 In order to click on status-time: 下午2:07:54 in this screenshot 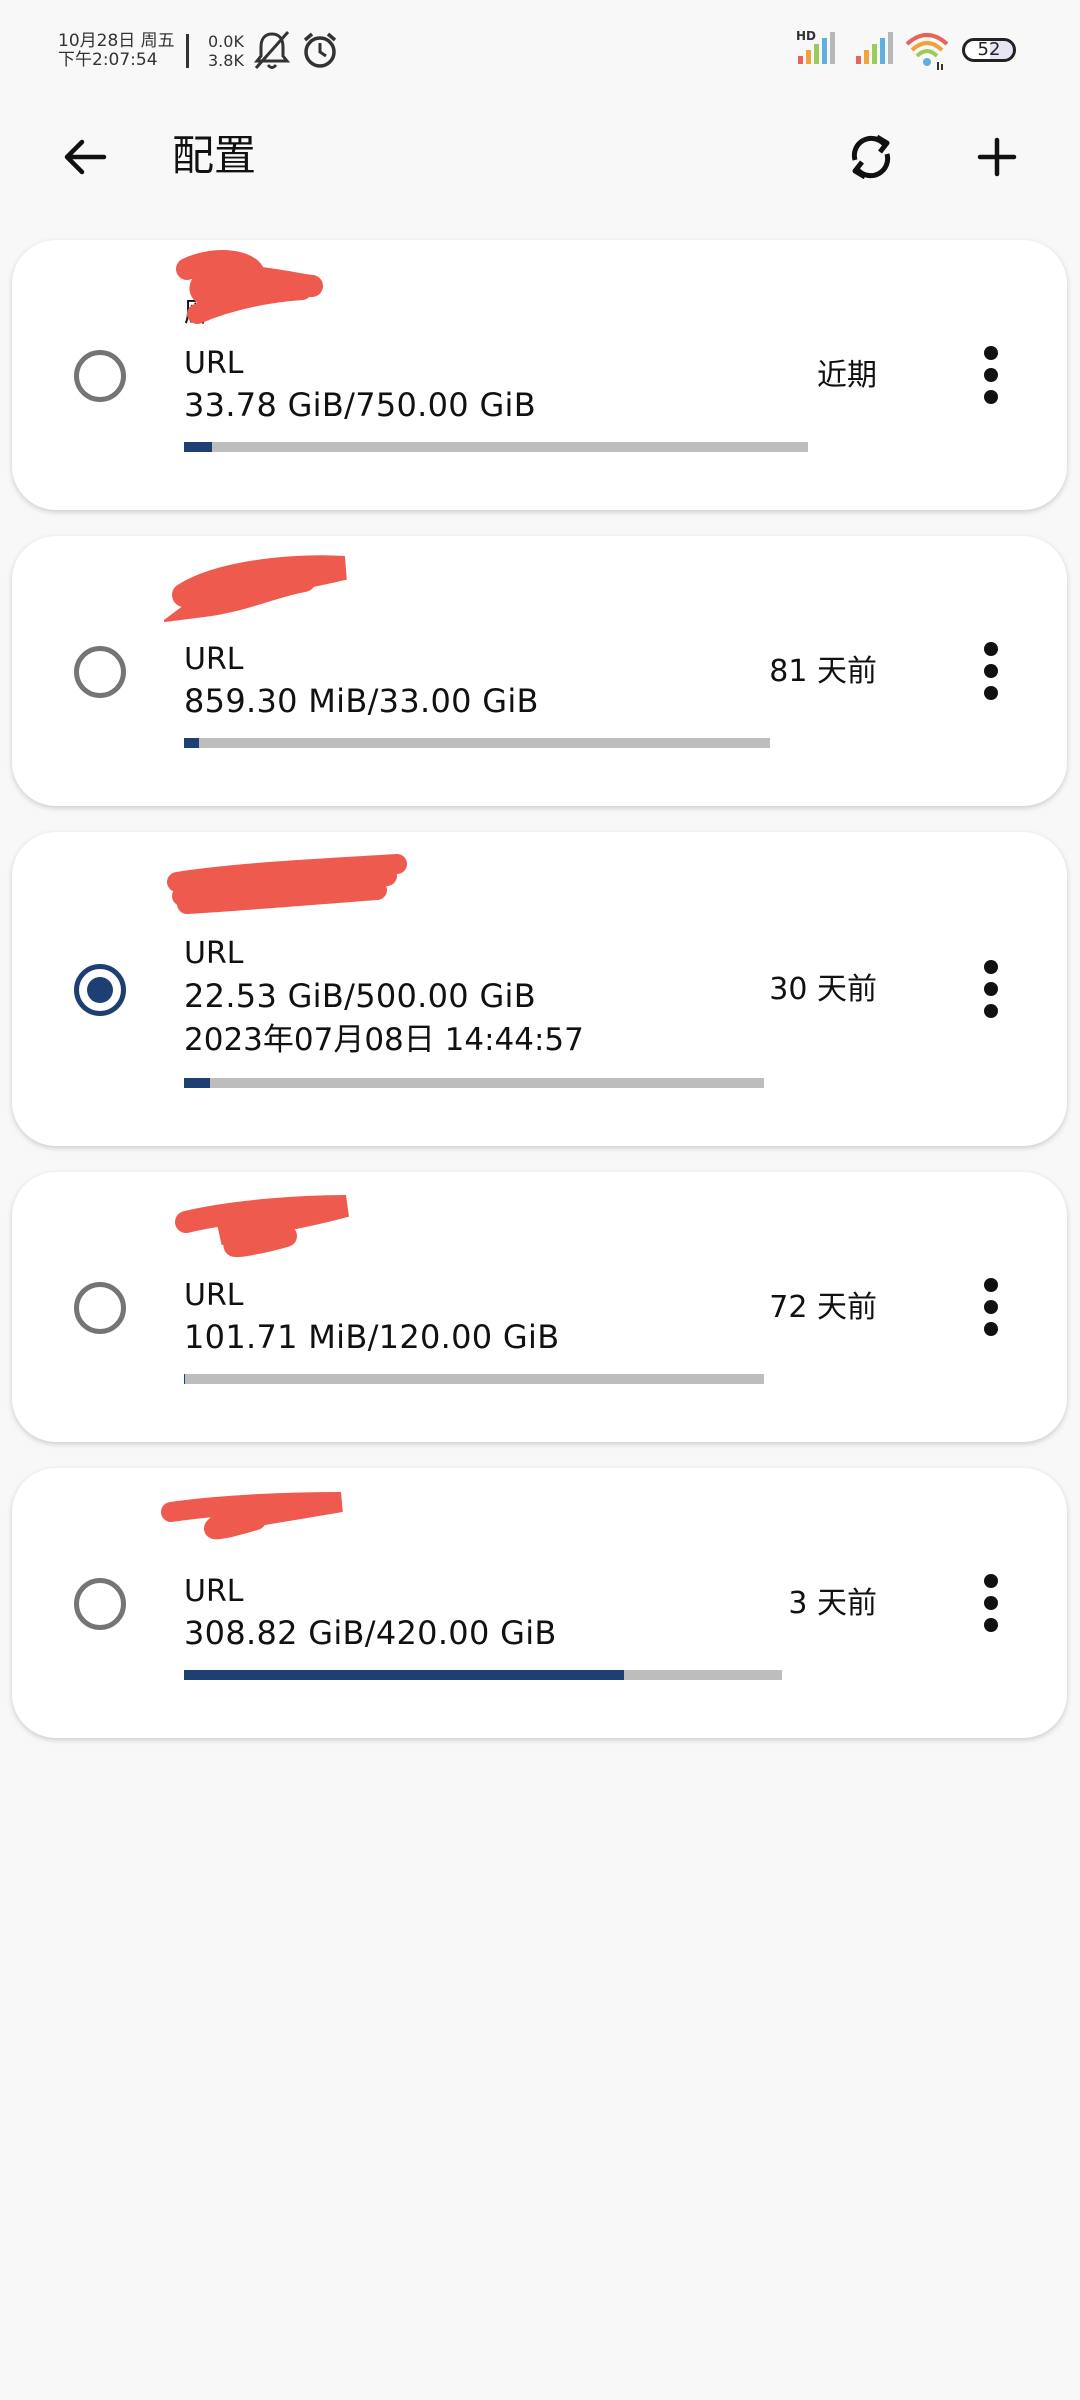, I will do `click(108, 60)`.